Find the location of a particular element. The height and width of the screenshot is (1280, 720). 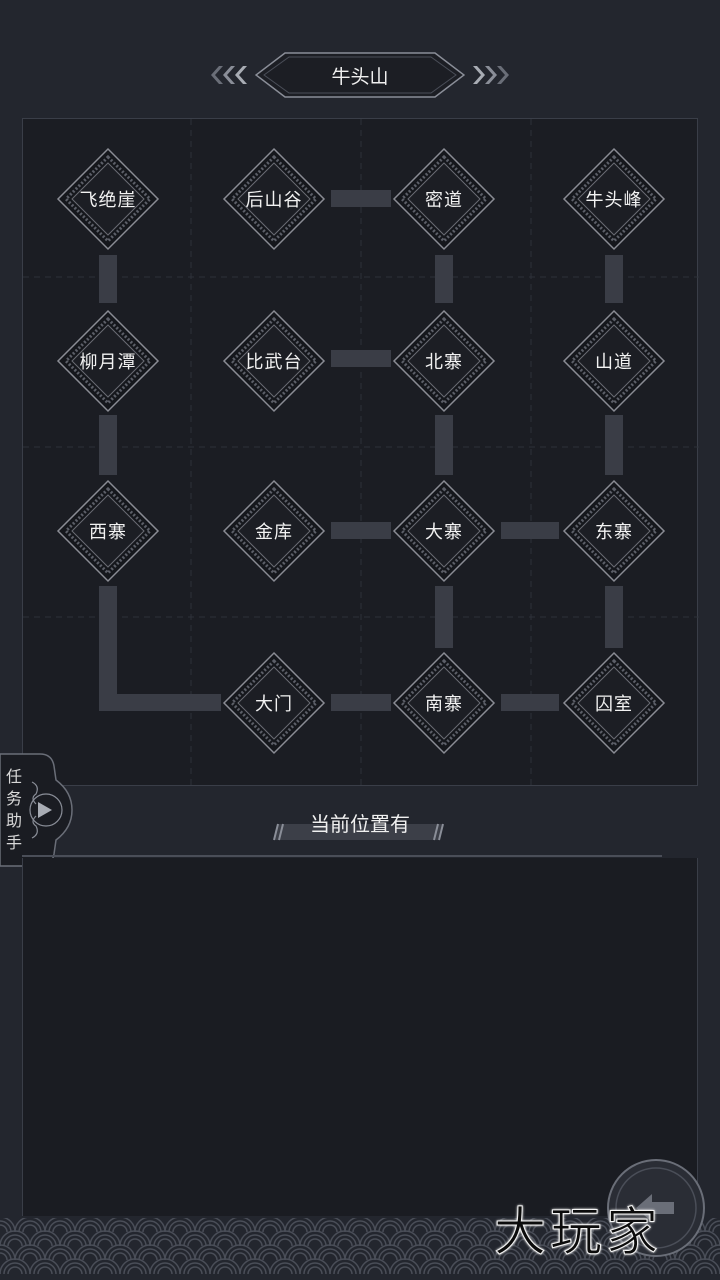

map-node-label: 柳月潭 is located at coordinates (108, 362).